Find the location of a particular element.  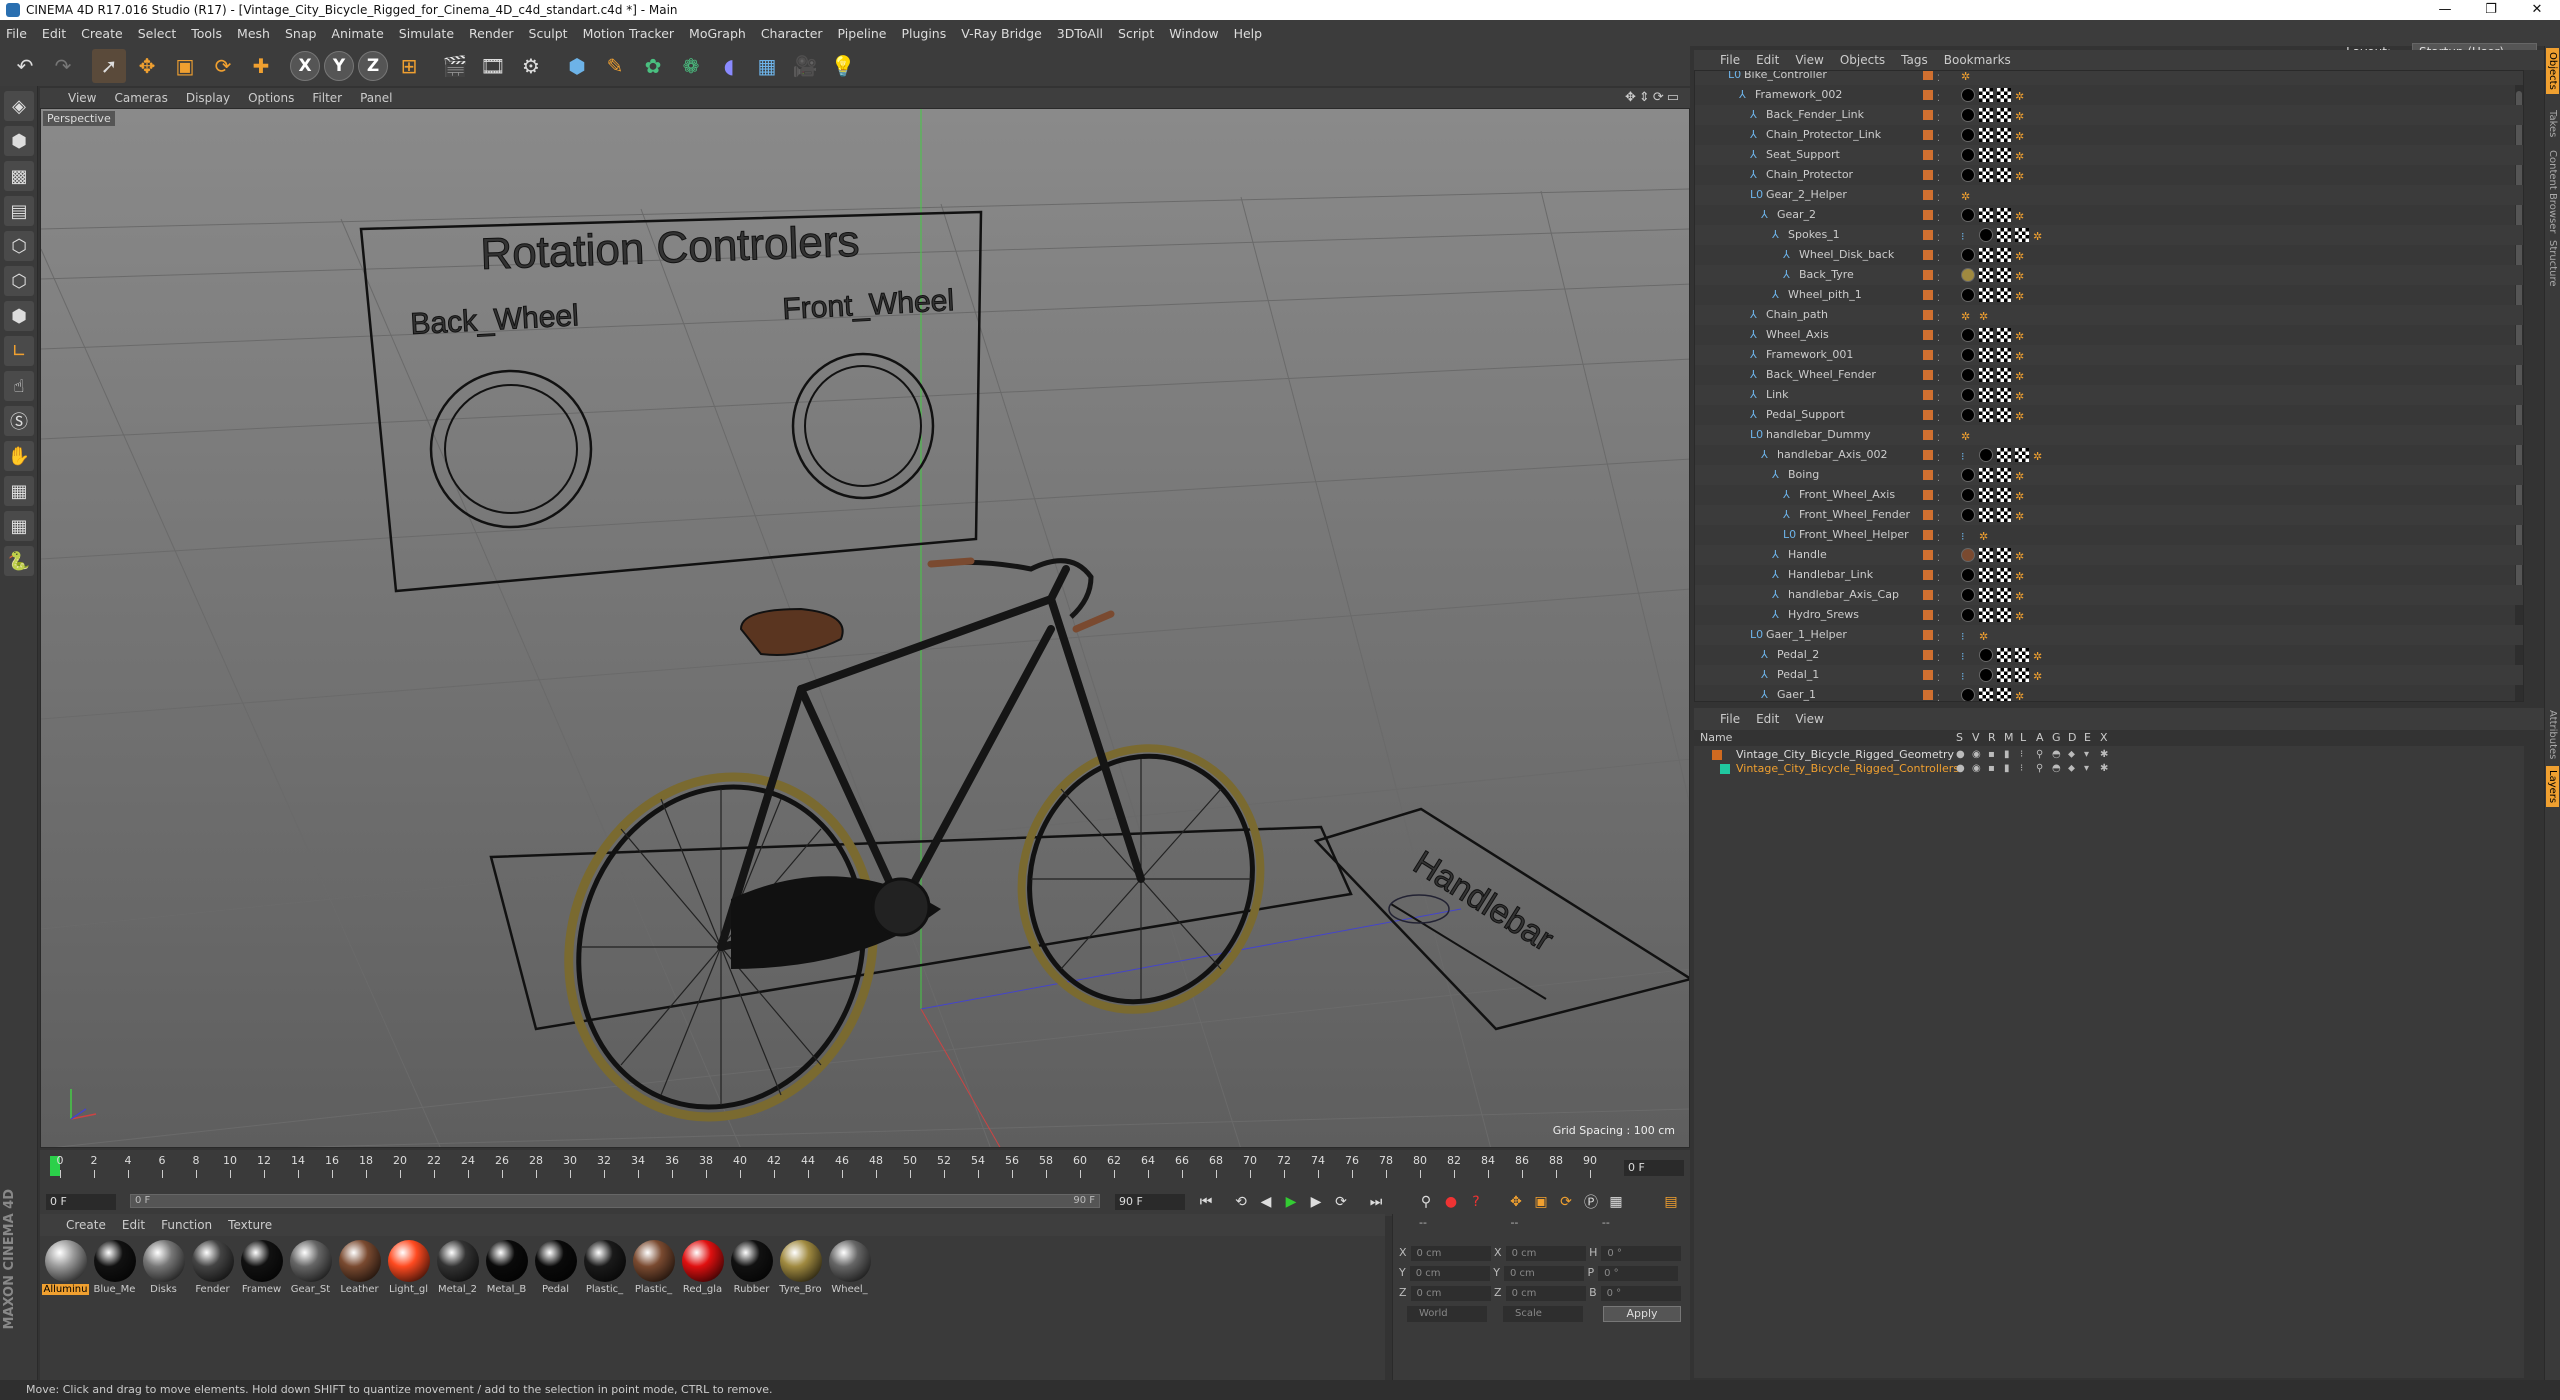

render-pv-icon: 🎞 is located at coordinates (493, 66).